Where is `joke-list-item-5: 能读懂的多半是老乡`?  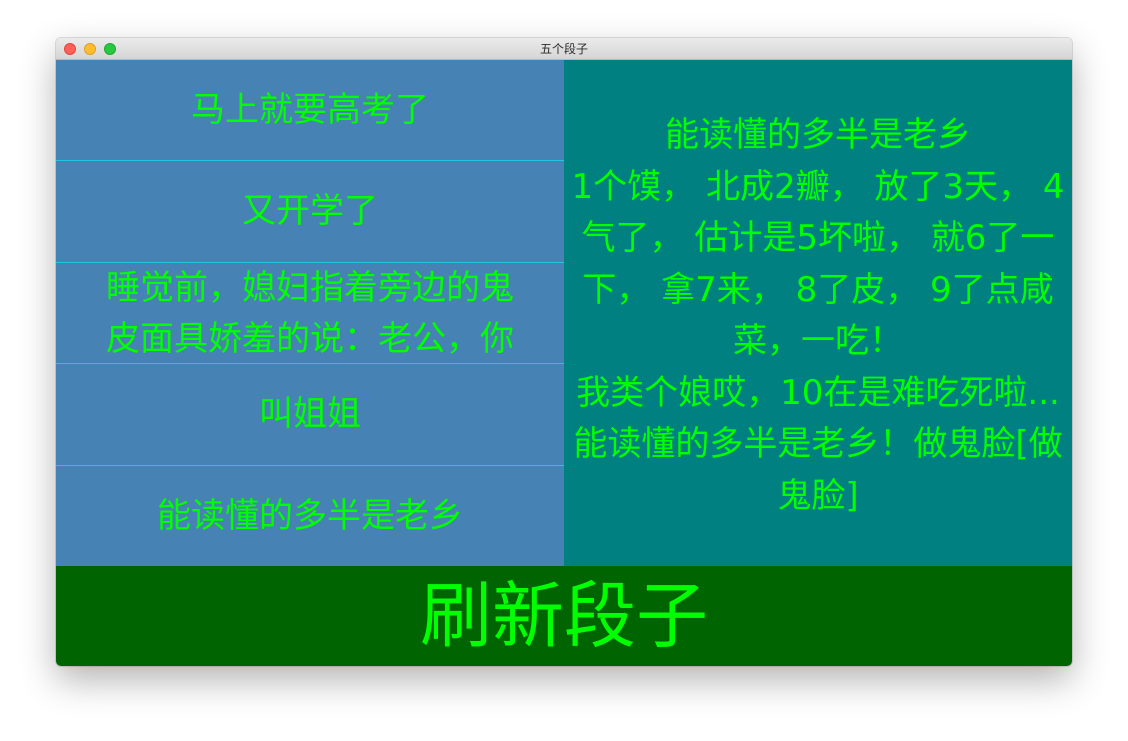
joke-list-item-5: 能读懂的多半是老乡 is located at coordinates (310, 516).